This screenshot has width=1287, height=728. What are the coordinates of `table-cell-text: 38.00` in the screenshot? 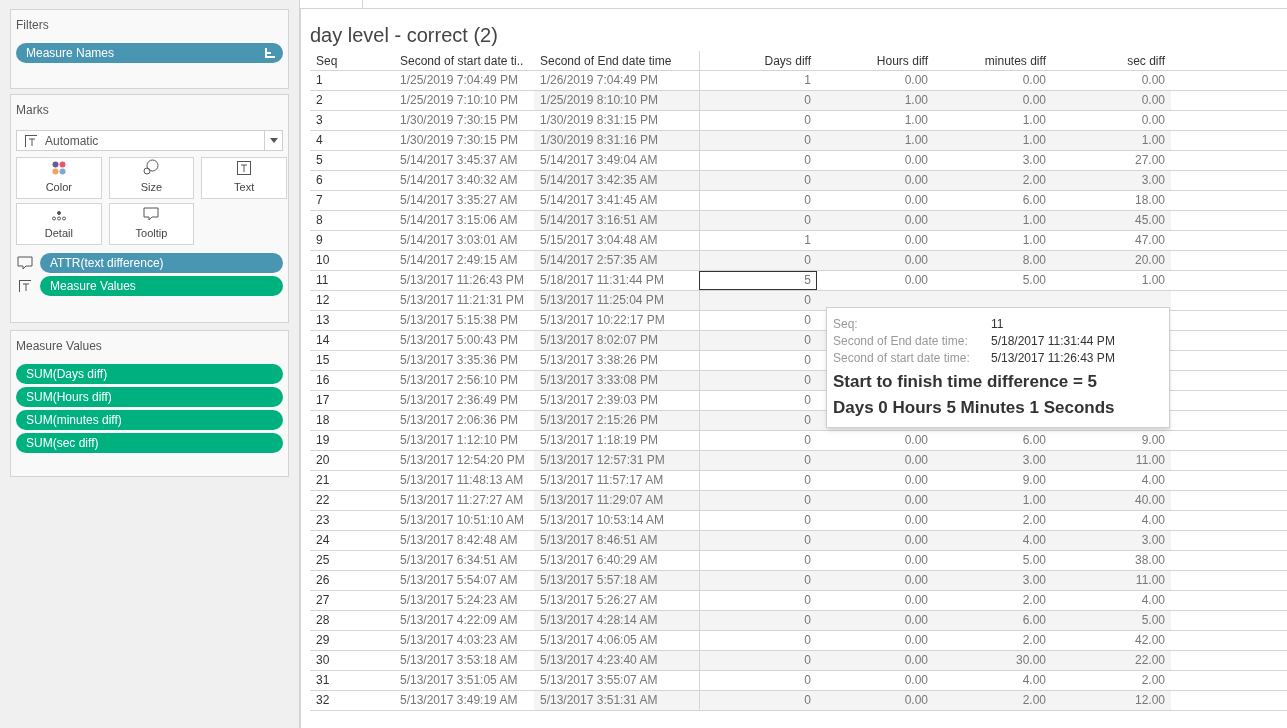 It's located at (1149, 560).